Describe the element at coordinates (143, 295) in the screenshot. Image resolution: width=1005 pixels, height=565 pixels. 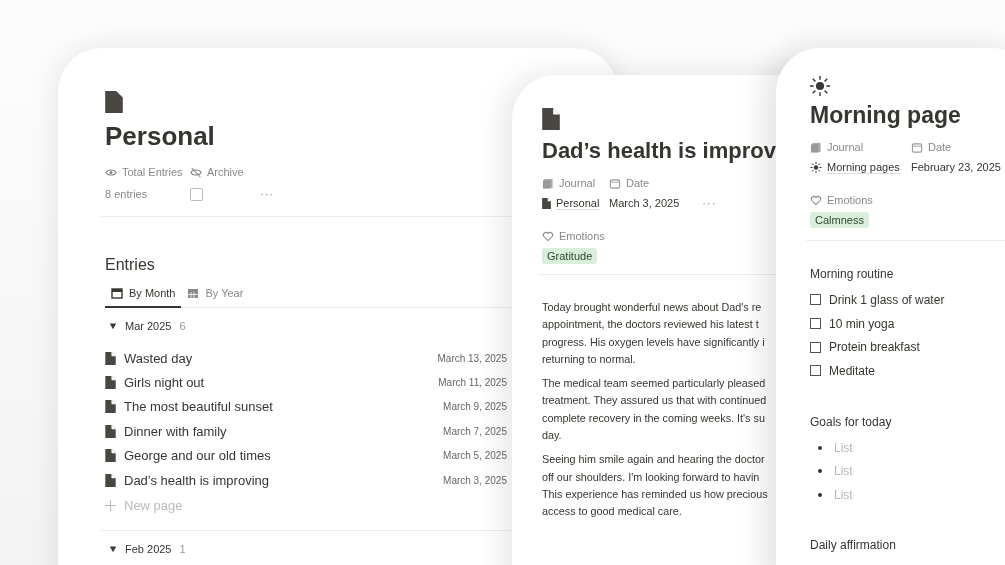
I see `view-tab: By Month` at that location.